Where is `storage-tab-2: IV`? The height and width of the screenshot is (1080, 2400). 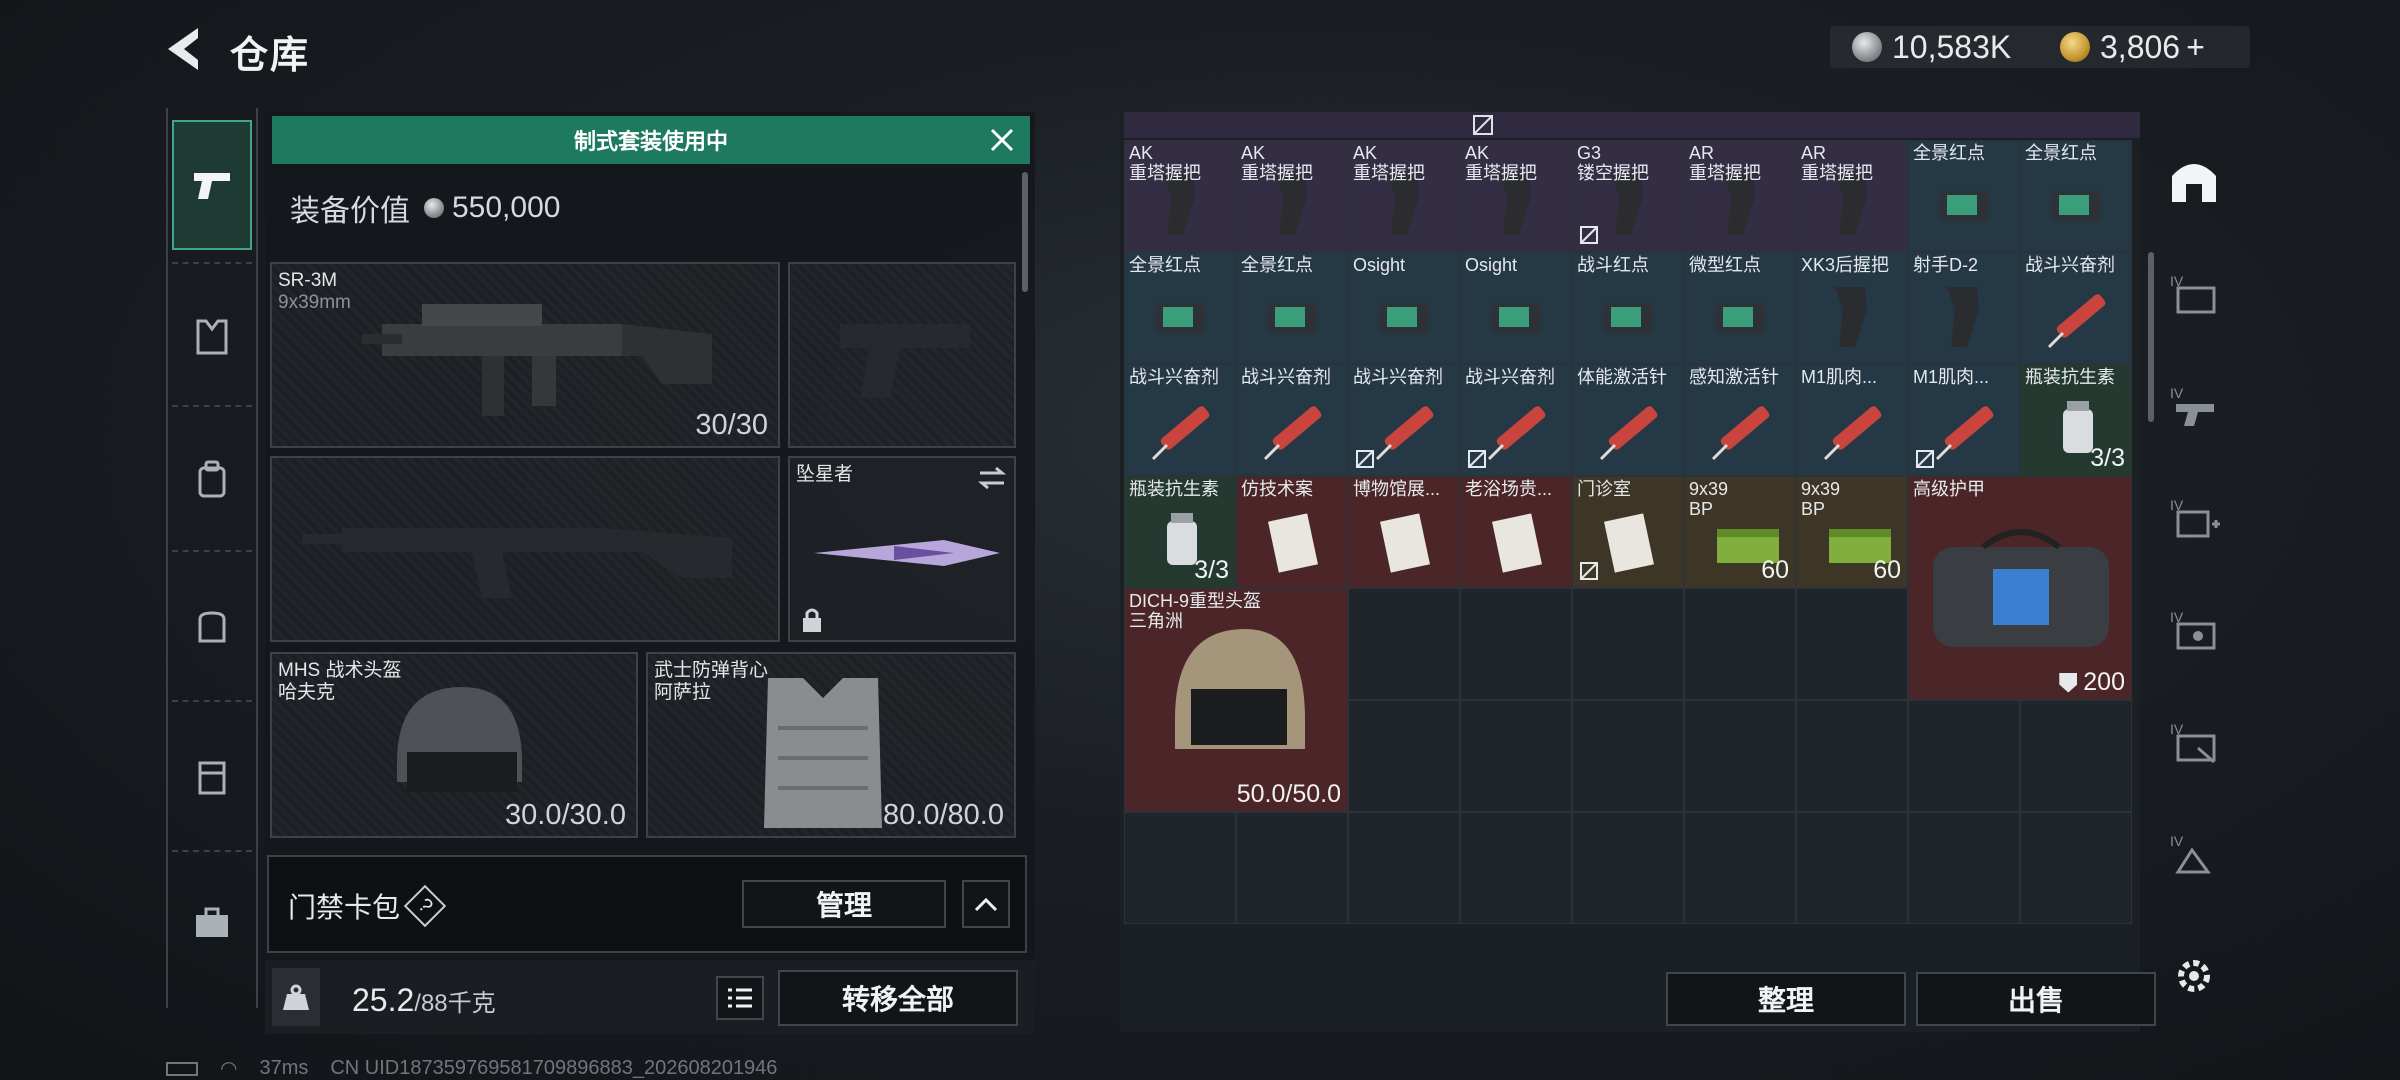
storage-tab-2: IV is located at coordinates (2194, 406).